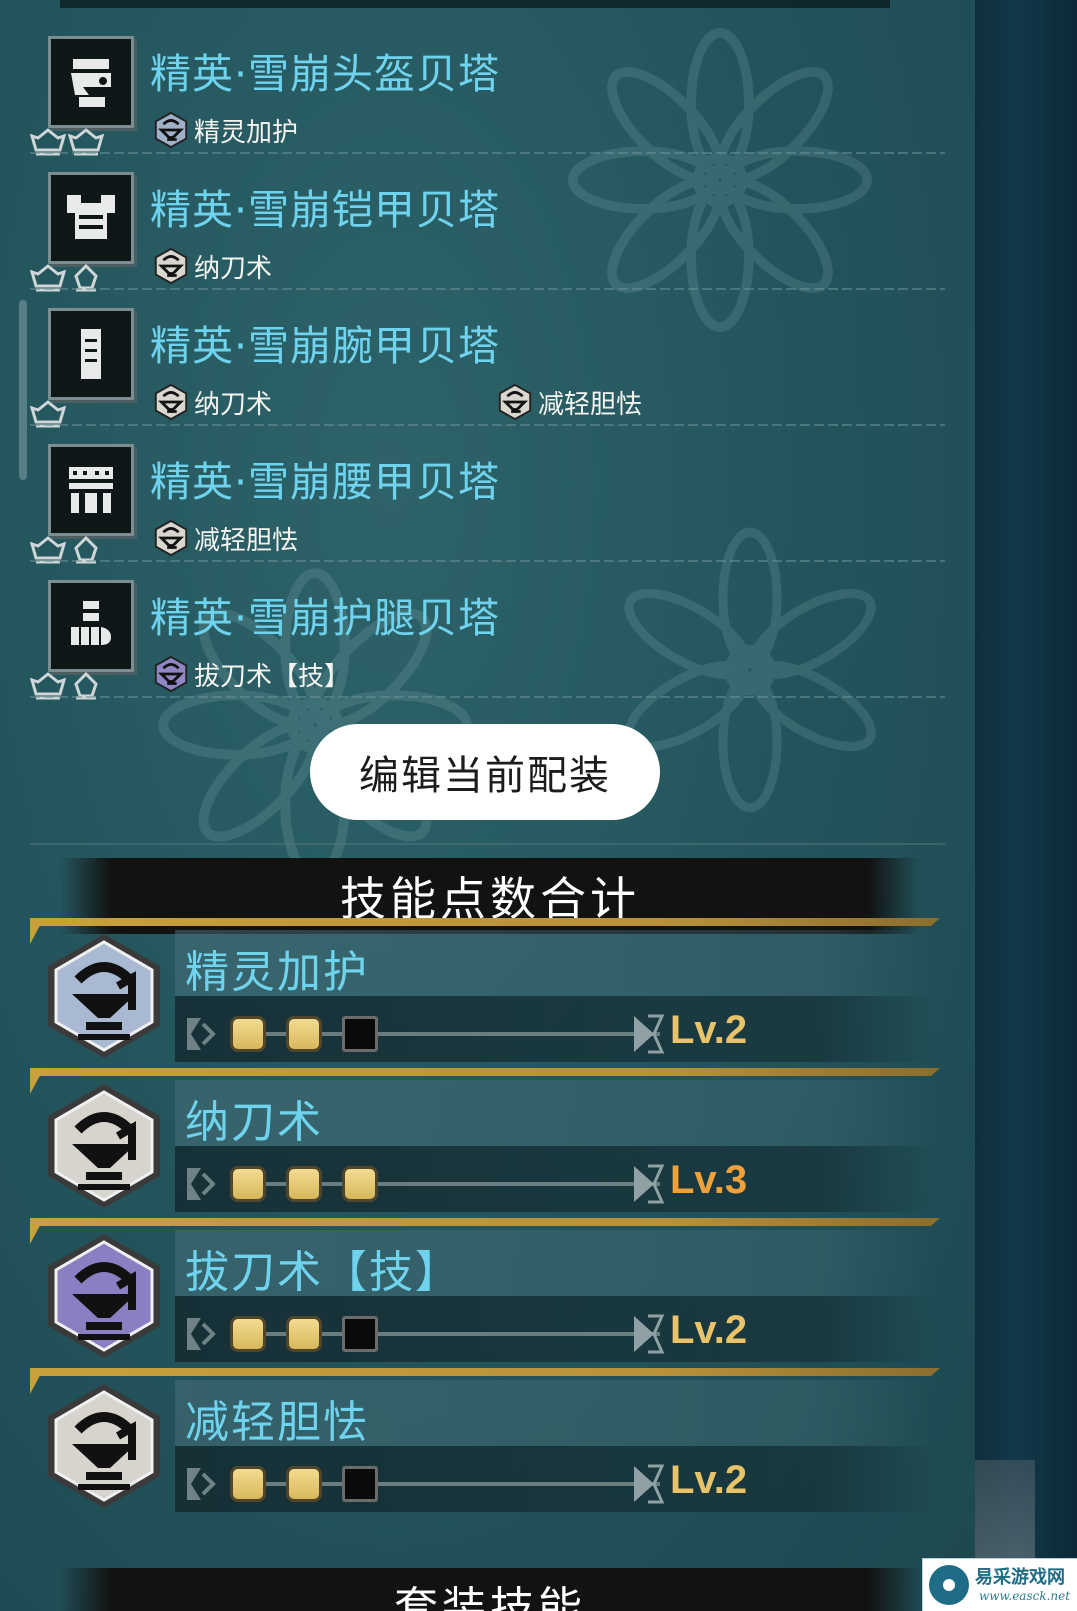  I want to click on waist-armor-icon, so click(91, 490).